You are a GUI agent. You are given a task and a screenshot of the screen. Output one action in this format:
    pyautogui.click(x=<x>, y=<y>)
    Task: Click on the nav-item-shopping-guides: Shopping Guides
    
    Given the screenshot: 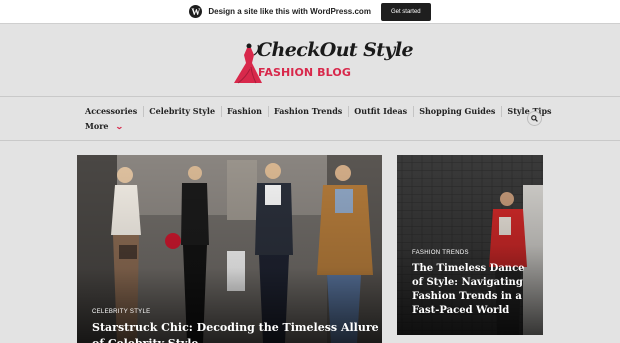 What is the action you would take?
    pyautogui.click(x=458, y=111)
    